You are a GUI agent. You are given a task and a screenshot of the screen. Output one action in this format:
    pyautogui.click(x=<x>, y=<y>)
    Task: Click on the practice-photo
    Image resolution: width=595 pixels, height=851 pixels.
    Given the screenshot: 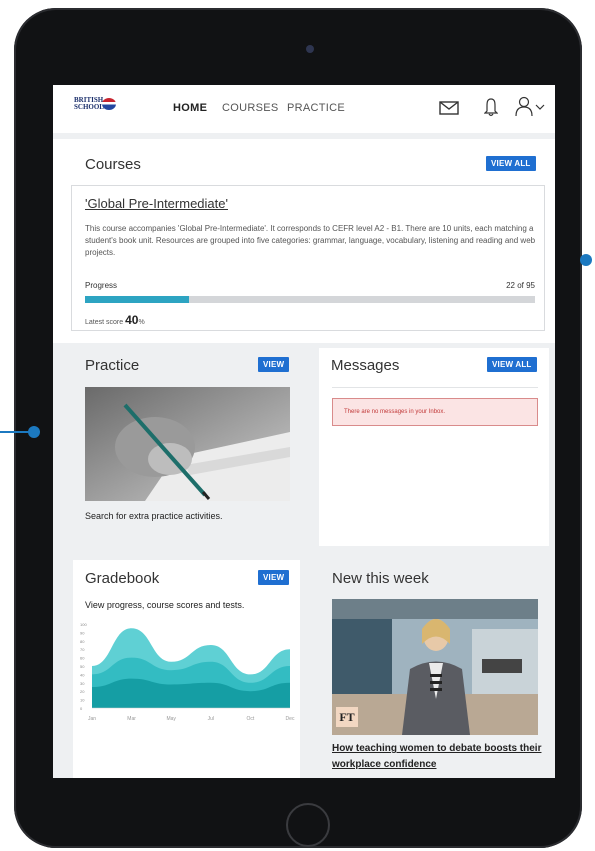 What is the action you would take?
    pyautogui.click(x=187, y=444)
    